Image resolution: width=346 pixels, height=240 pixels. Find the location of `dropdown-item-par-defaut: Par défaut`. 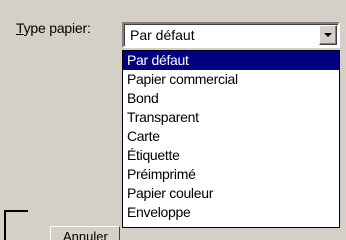

dropdown-item-par-defaut: Par défaut is located at coordinates (231, 60).